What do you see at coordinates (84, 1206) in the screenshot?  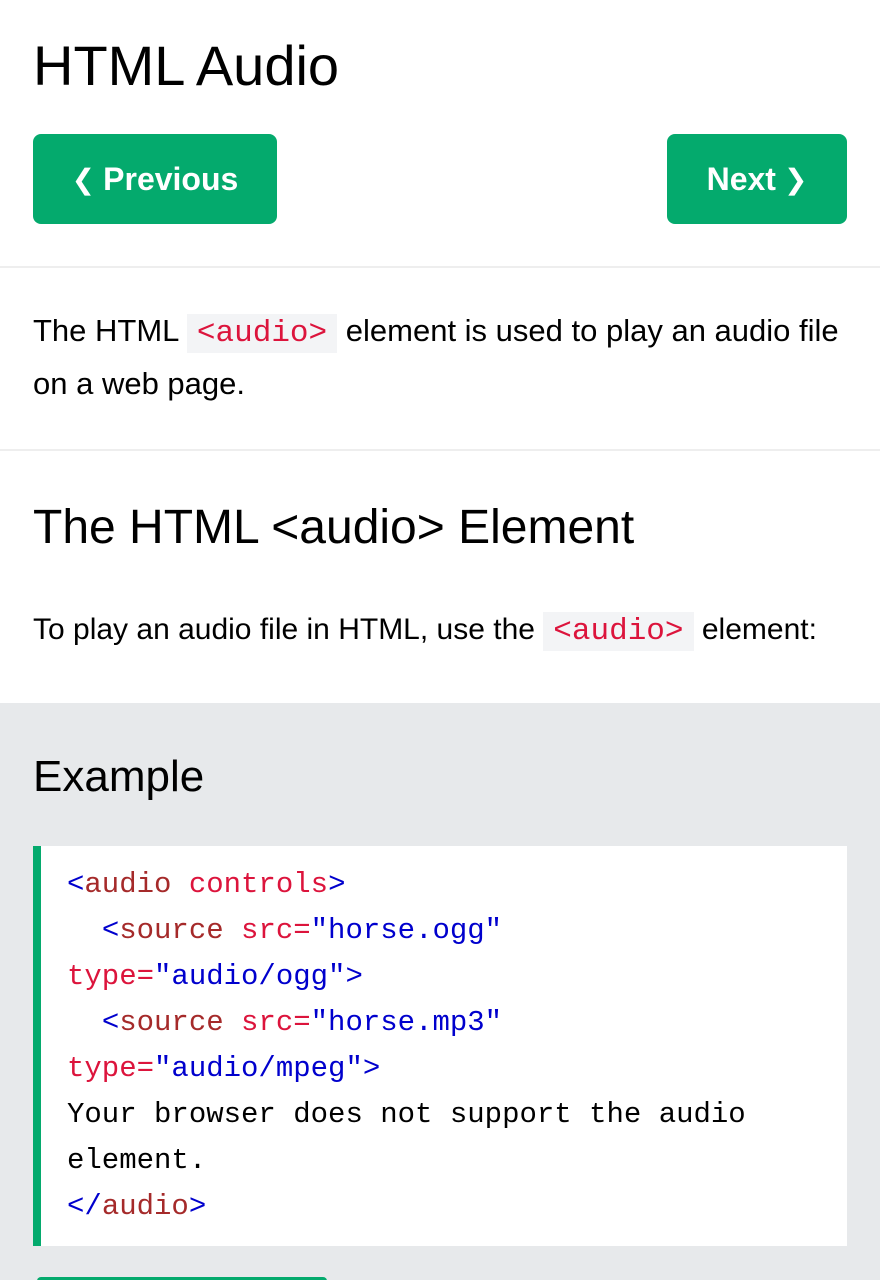 I see `code-bracket: </` at bounding box center [84, 1206].